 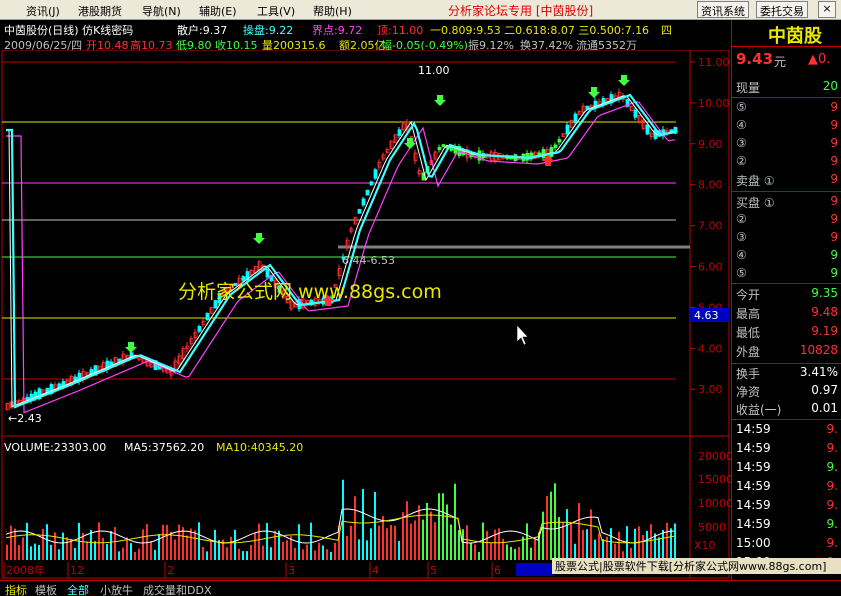 I want to click on ding-value: 顶:11.00, so click(x=400, y=30).